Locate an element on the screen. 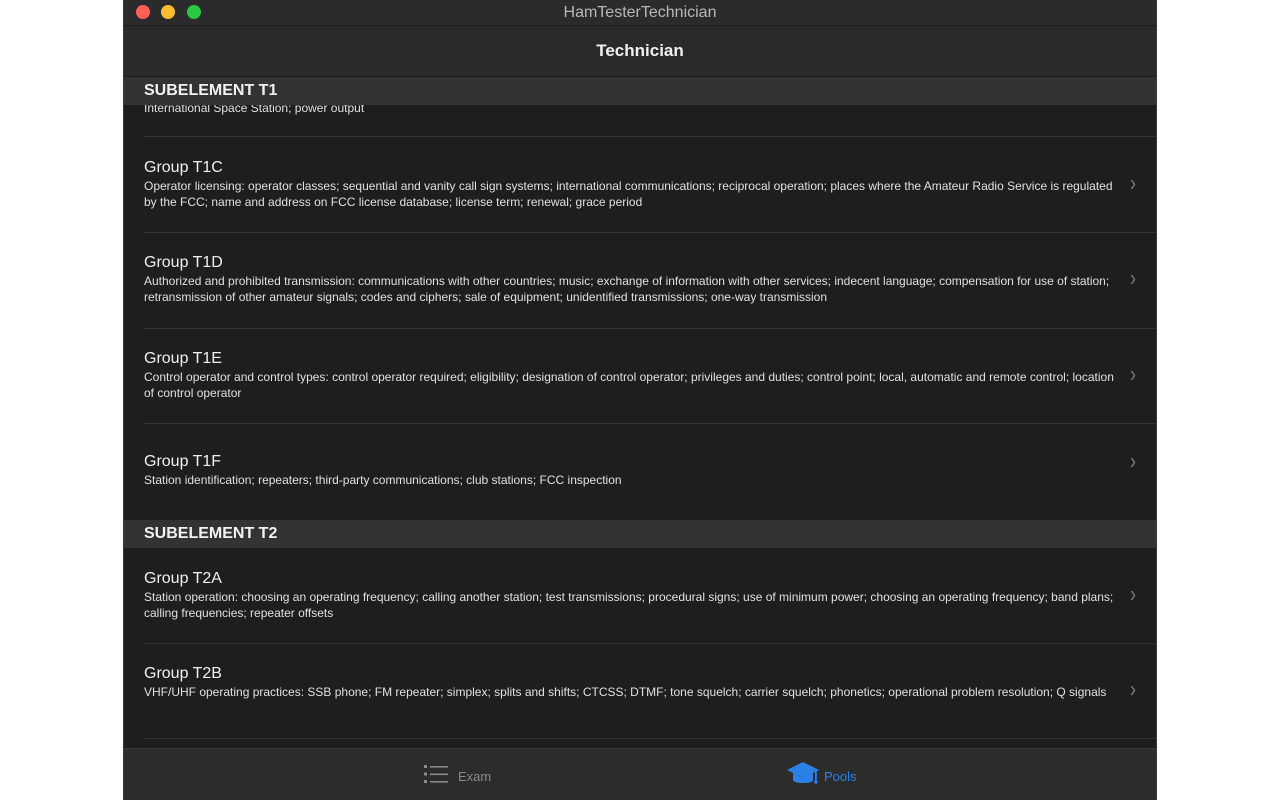 This screenshot has height=800, width=1280. page-title: Technician is located at coordinates (640, 50).